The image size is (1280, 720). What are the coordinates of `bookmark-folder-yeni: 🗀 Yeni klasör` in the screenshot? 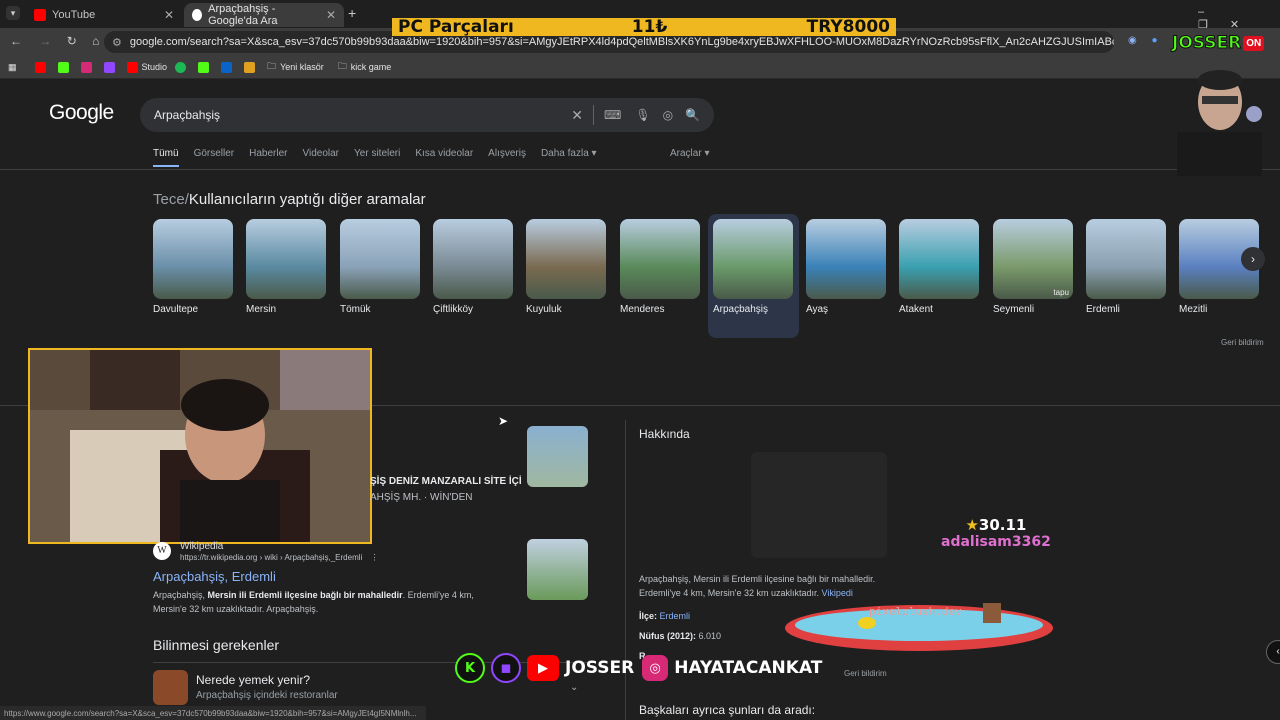 It's located at (295, 67).